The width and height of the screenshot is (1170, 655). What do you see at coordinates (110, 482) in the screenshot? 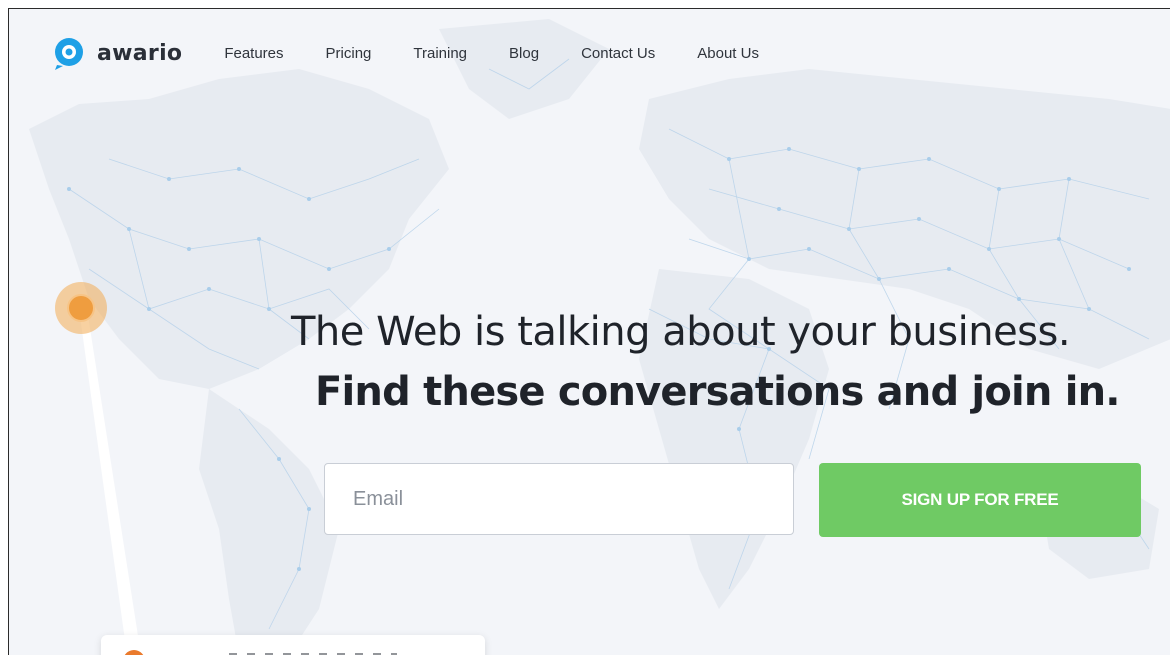
I see `pin-connector-line` at bounding box center [110, 482].